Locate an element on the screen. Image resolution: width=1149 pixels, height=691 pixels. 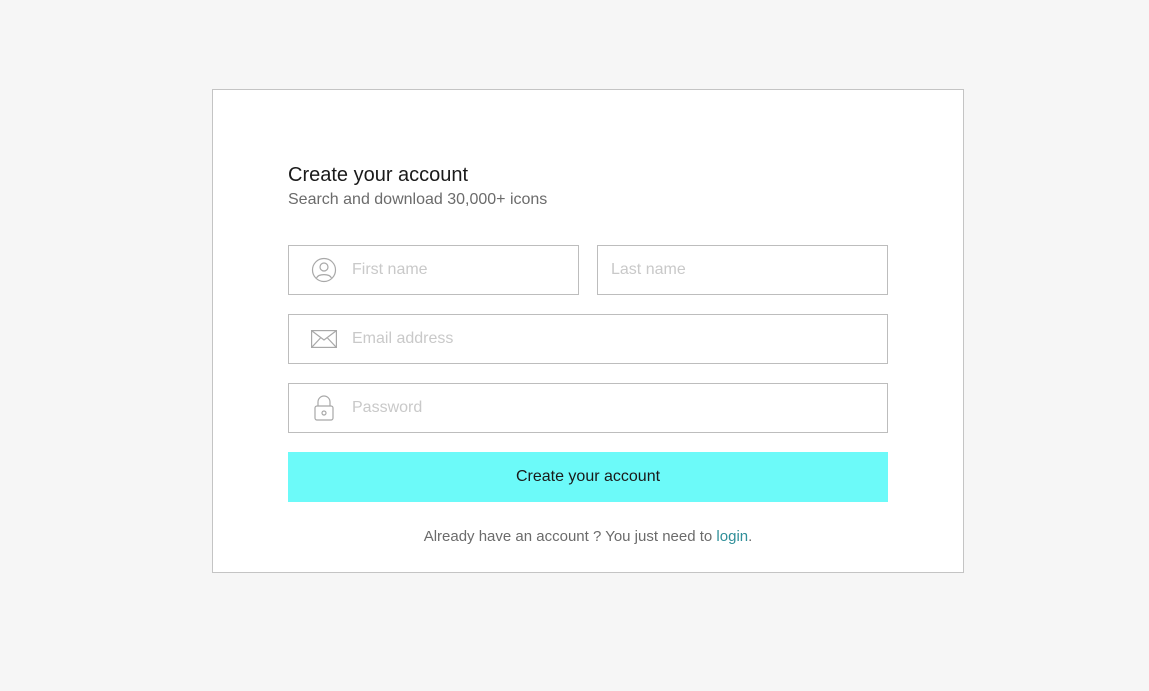
last-name-input is located at coordinates (742, 270).